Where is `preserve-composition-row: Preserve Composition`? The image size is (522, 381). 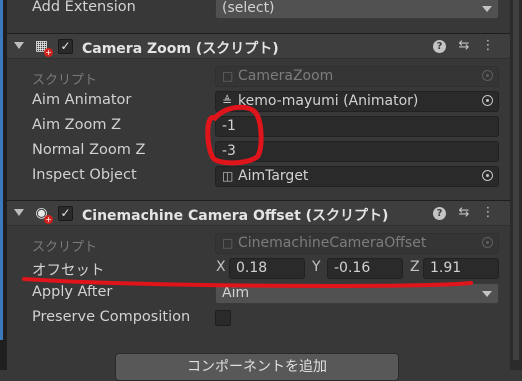
preserve-composition-row: Preserve Composition is located at coordinates (258, 318).